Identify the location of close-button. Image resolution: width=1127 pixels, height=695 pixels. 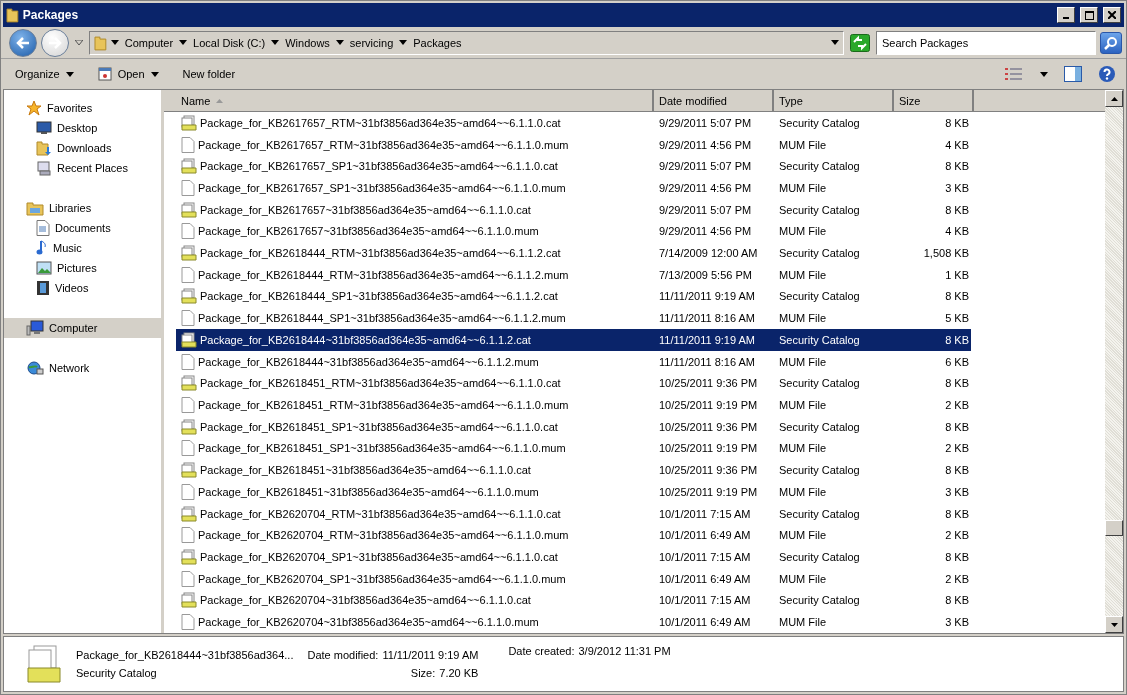
(1112, 15).